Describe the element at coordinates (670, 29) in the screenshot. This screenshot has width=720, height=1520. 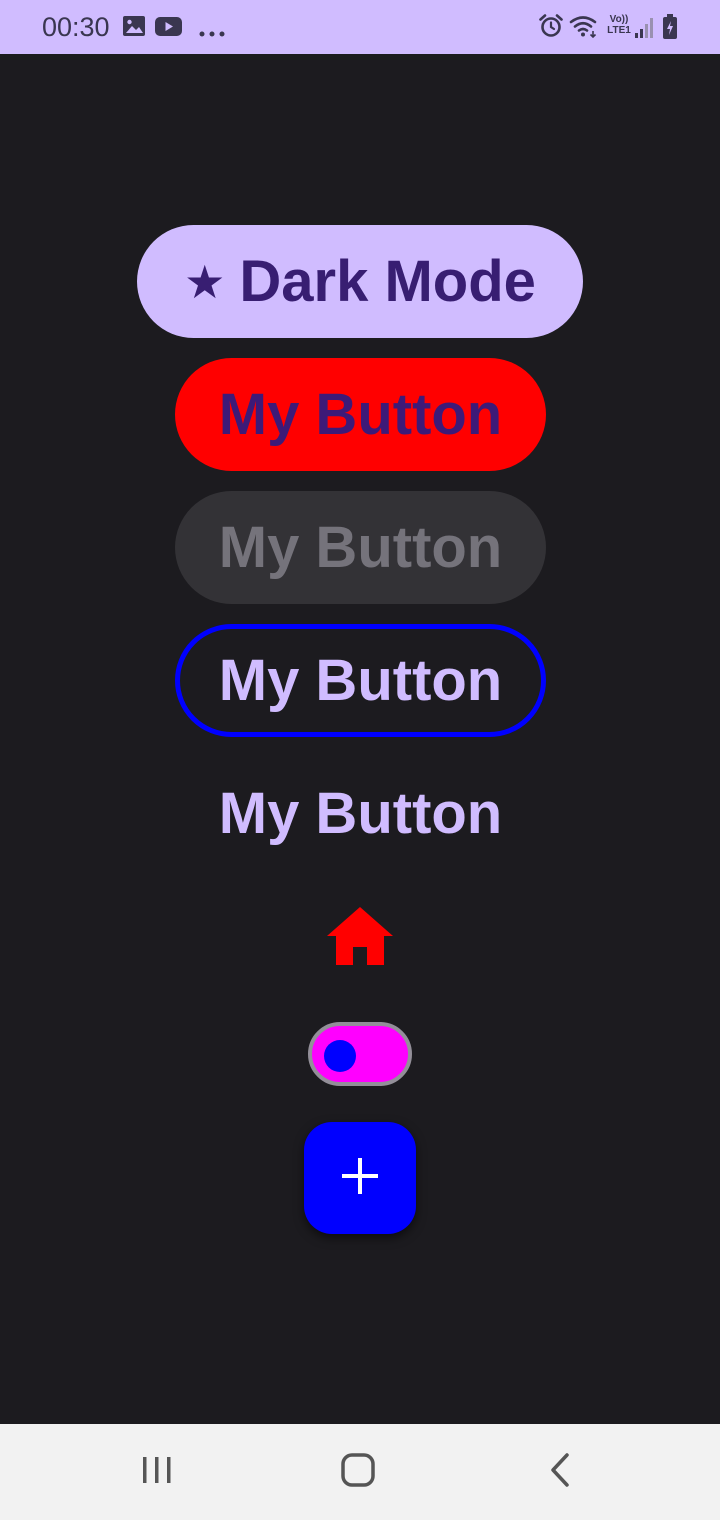
I see `battery-charging-icon` at that location.